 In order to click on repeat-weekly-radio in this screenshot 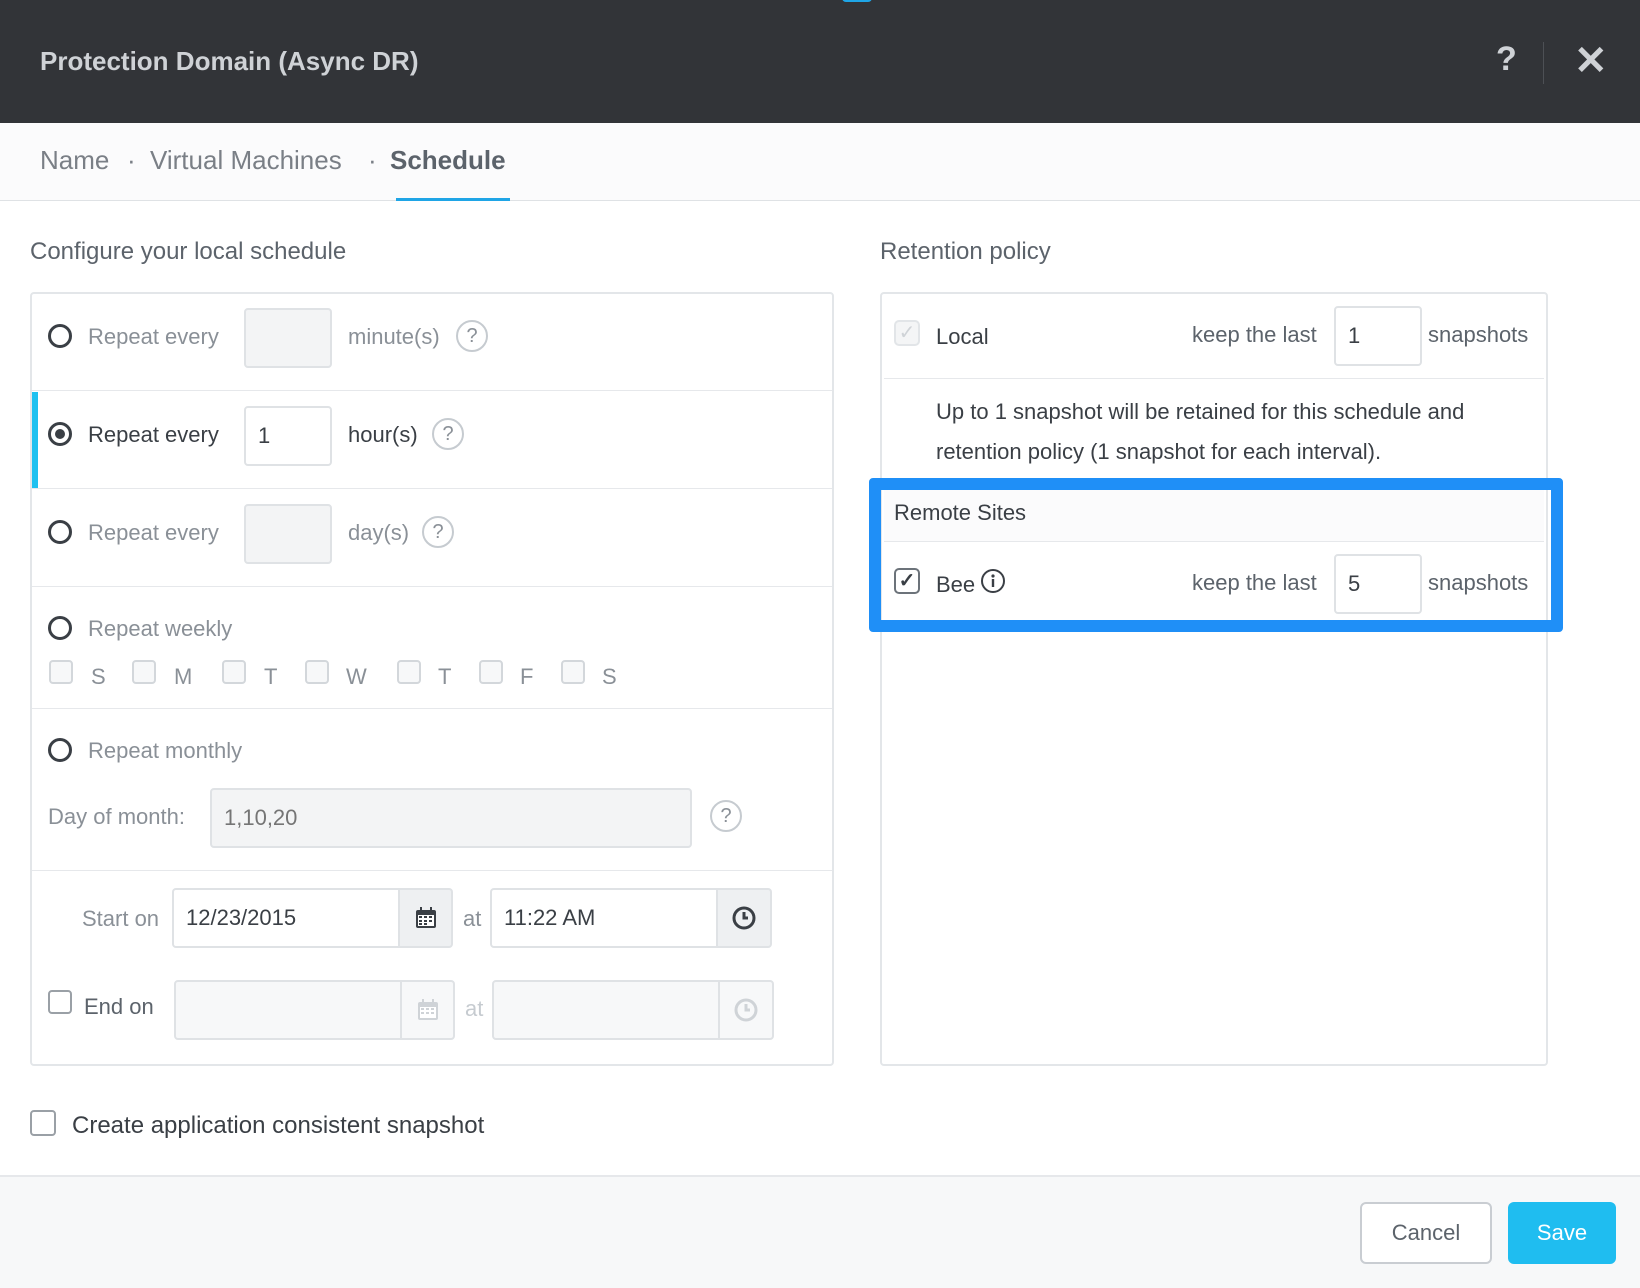, I will do `click(60, 628)`.